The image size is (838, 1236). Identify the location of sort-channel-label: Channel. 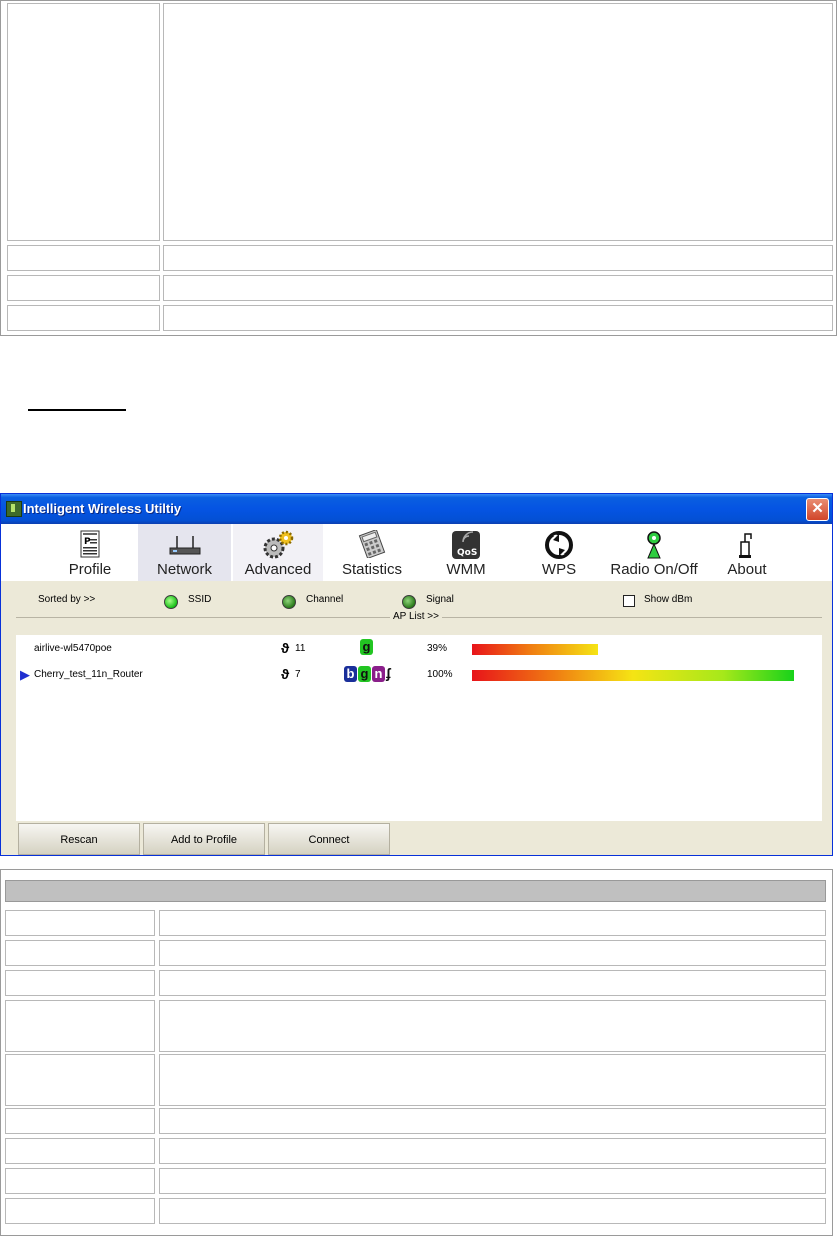
(325, 599).